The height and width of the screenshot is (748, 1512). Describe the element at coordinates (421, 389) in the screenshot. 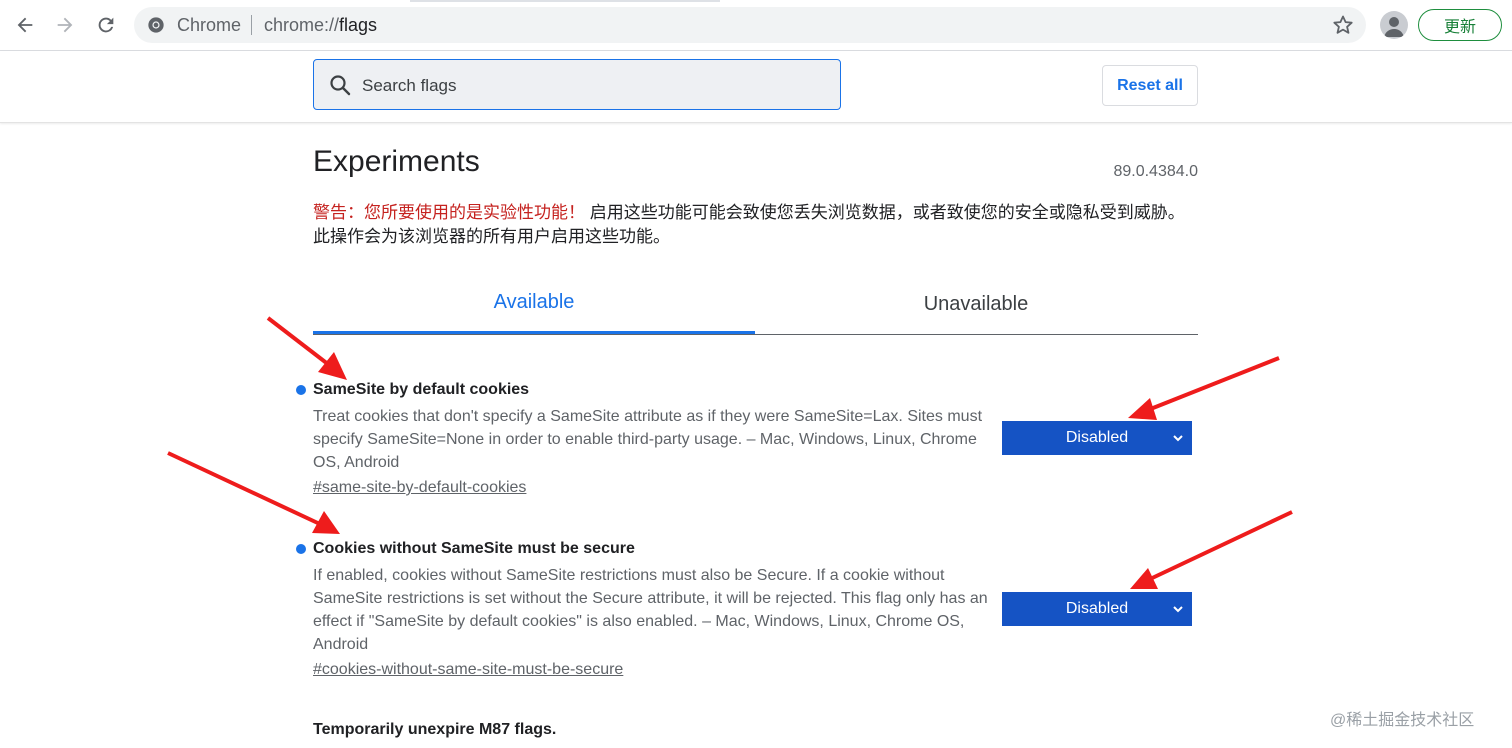

I see `flag-name: SameSite by default cookies` at that location.